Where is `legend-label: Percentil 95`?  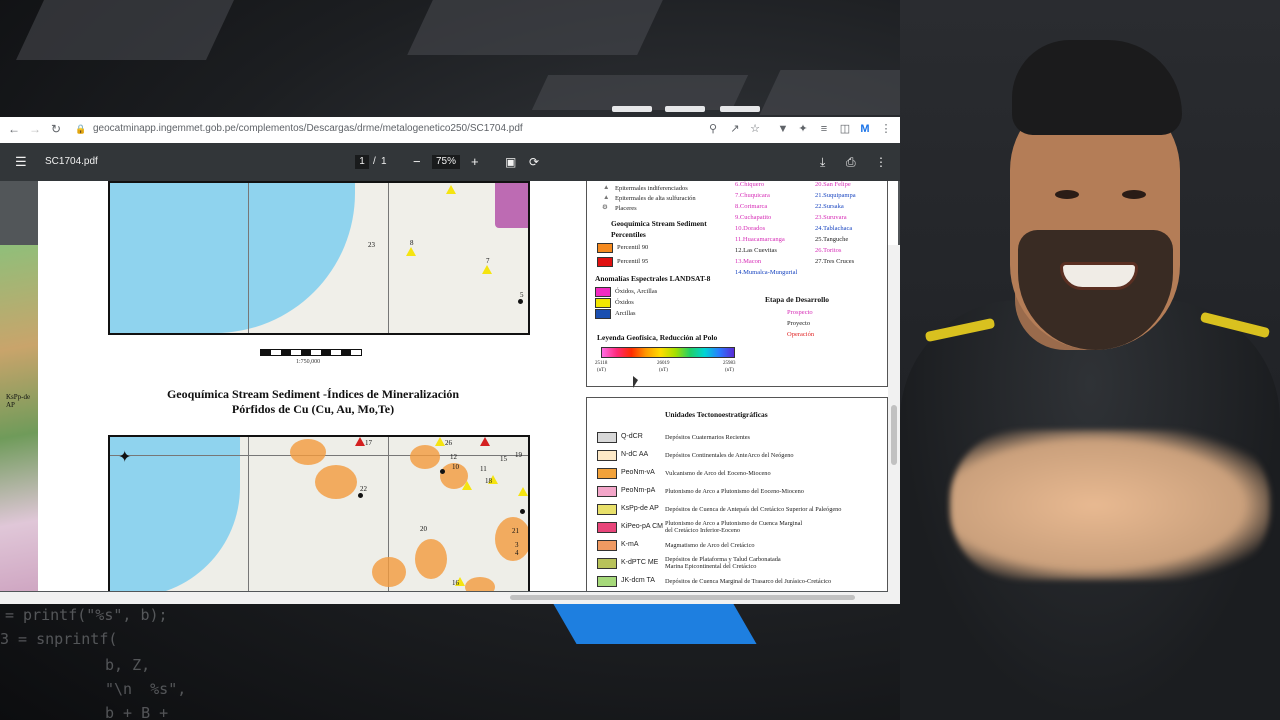
legend-label: Percentil 95 is located at coordinates (633, 261).